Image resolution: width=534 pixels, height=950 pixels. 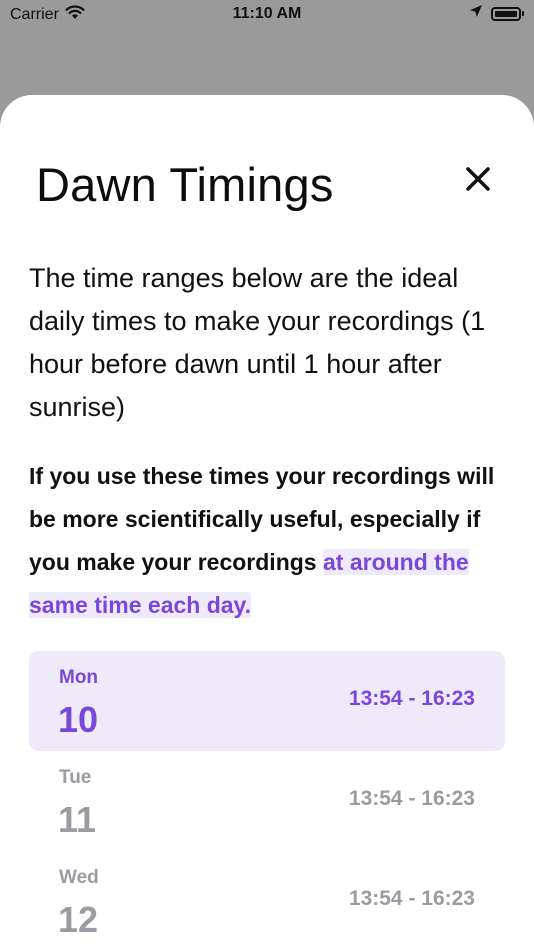 I want to click on status-bar: Carrier 11:10 AM, so click(x=267, y=15).